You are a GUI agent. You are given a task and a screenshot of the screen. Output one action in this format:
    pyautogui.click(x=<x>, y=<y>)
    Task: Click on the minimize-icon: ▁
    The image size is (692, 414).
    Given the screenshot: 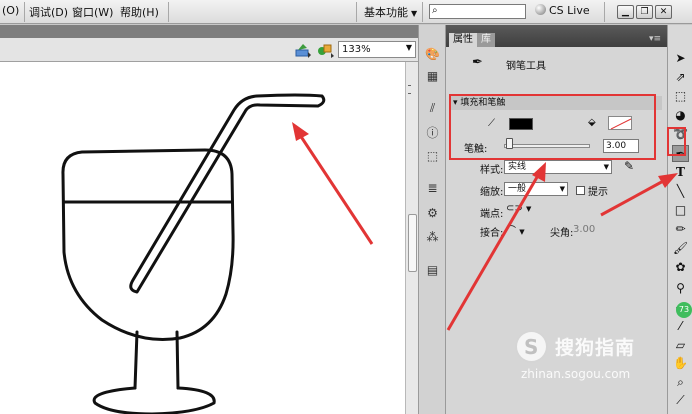 What is the action you would take?
    pyautogui.click(x=625, y=12)
    